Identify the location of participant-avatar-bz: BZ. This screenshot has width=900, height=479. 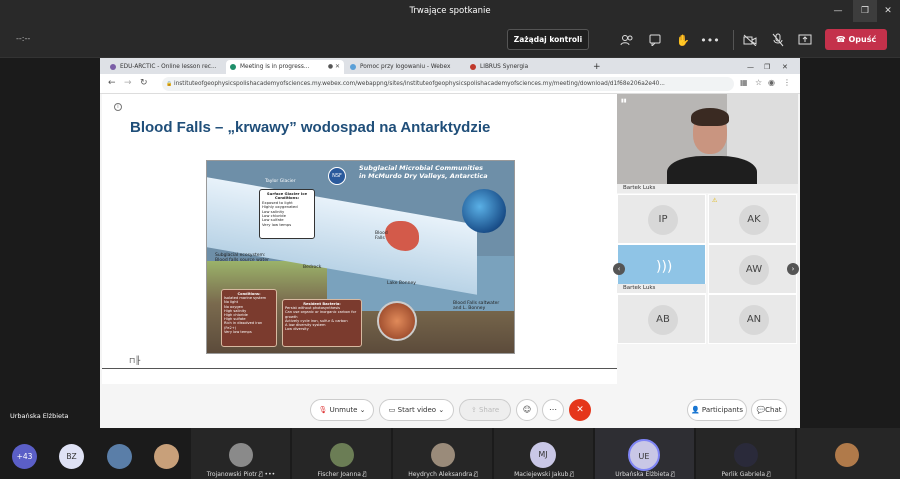
(71, 456).